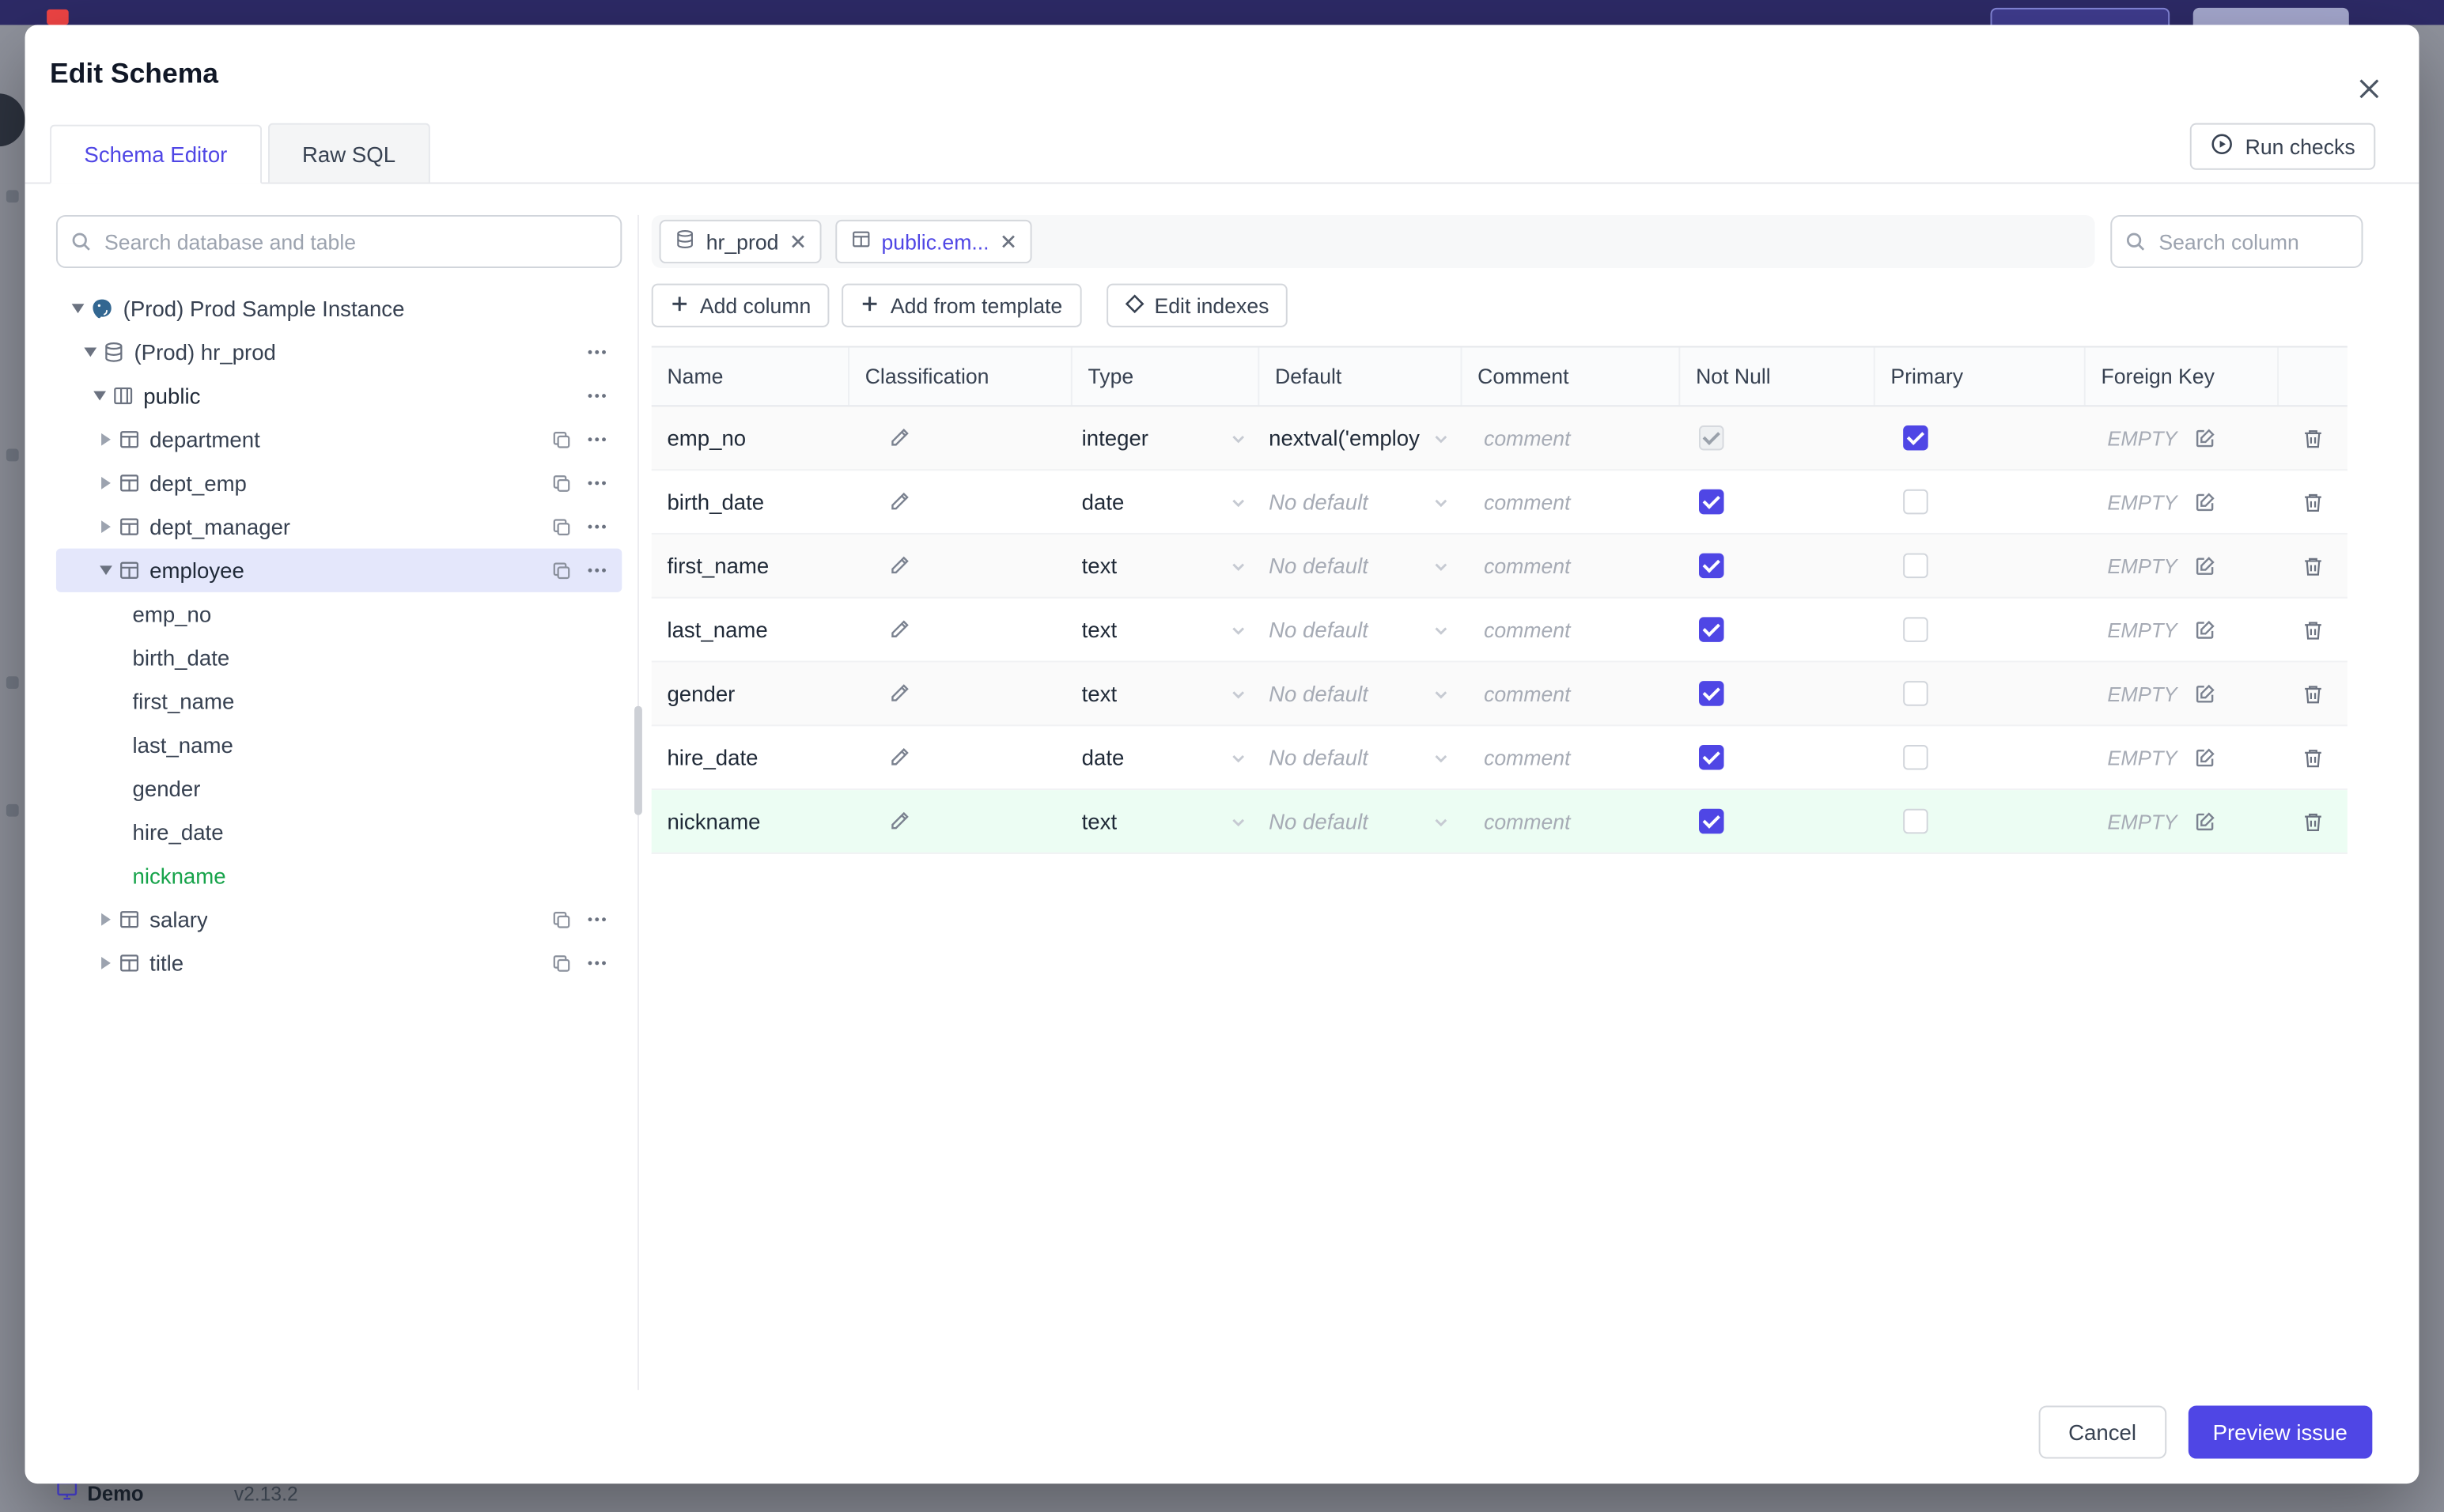  I want to click on add-from-template-button: Add from template, so click(961, 305).